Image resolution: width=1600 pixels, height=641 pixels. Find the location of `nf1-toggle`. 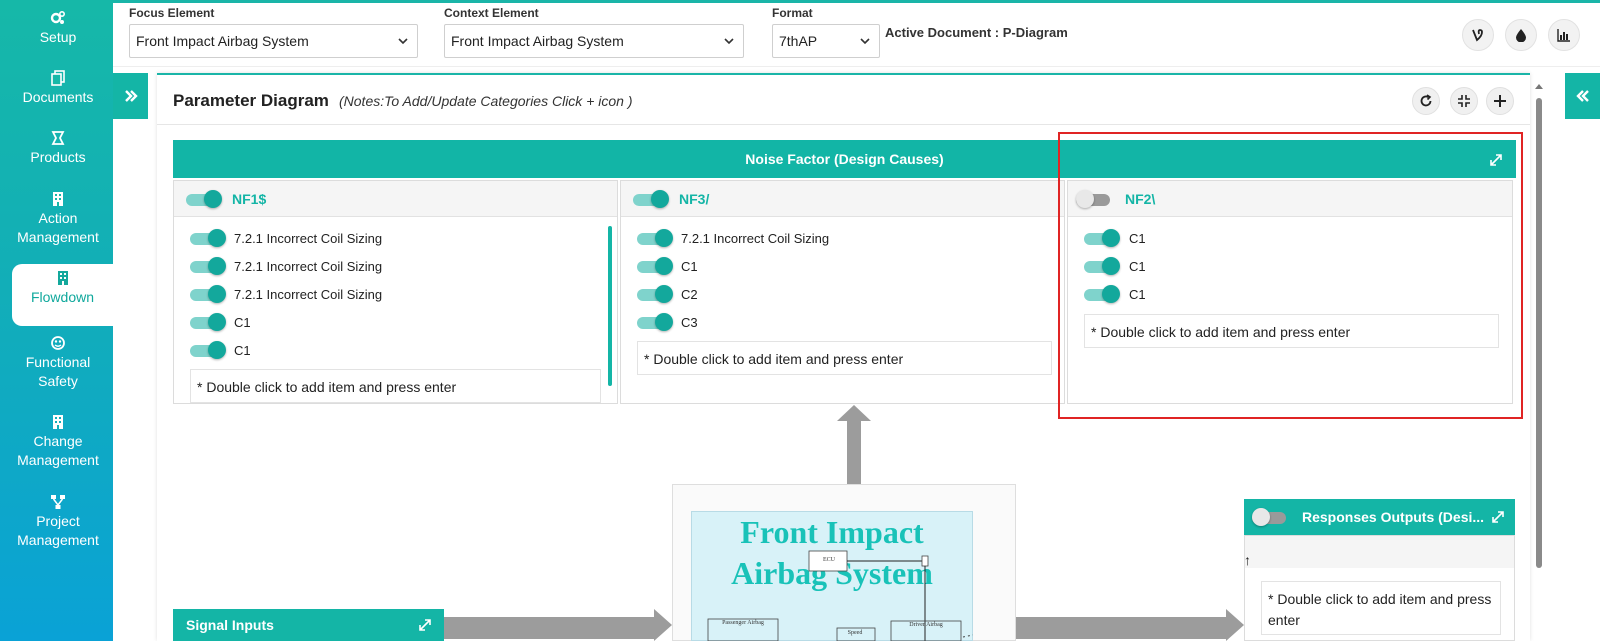

nf1-toggle is located at coordinates (204, 199).